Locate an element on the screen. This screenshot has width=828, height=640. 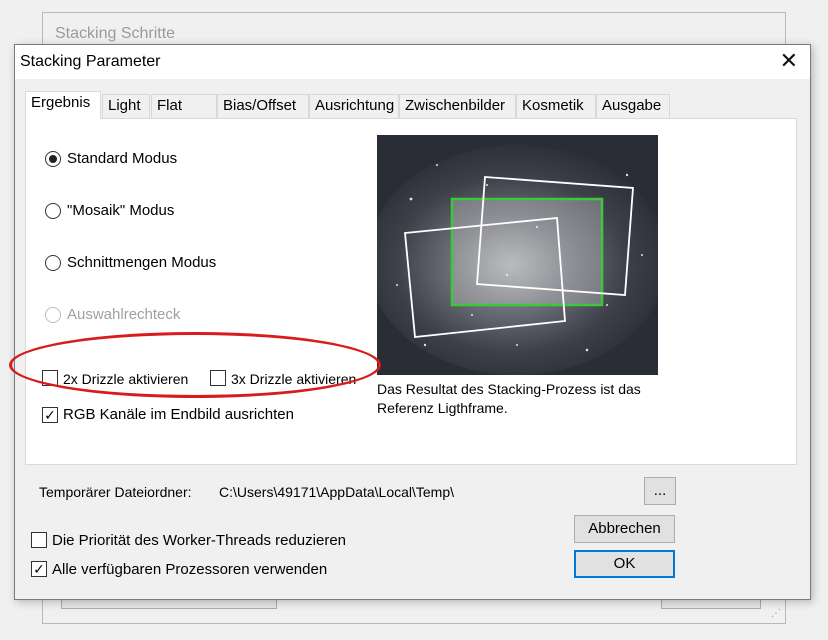
auswahlrechteck-label: Auswahlrechteck is located at coordinates (124, 314).